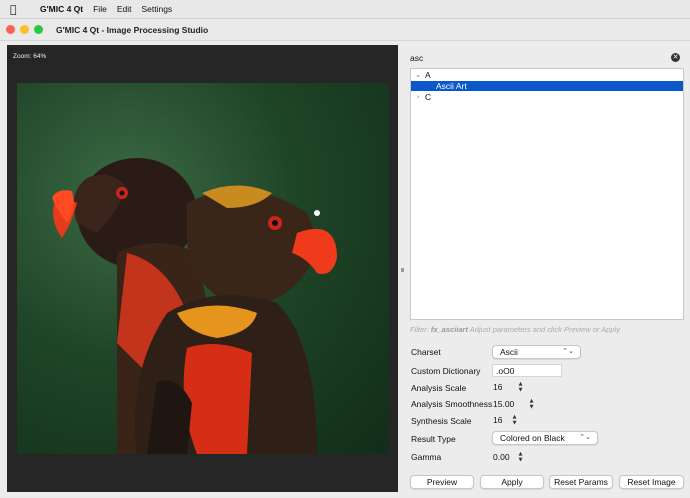 Image resolution: width=690 pixels, height=498 pixels. What do you see at coordinates (419, 329) in the screenshot?
I see `filter-note-prefix: Filter:` at bounding box center [419, 329].